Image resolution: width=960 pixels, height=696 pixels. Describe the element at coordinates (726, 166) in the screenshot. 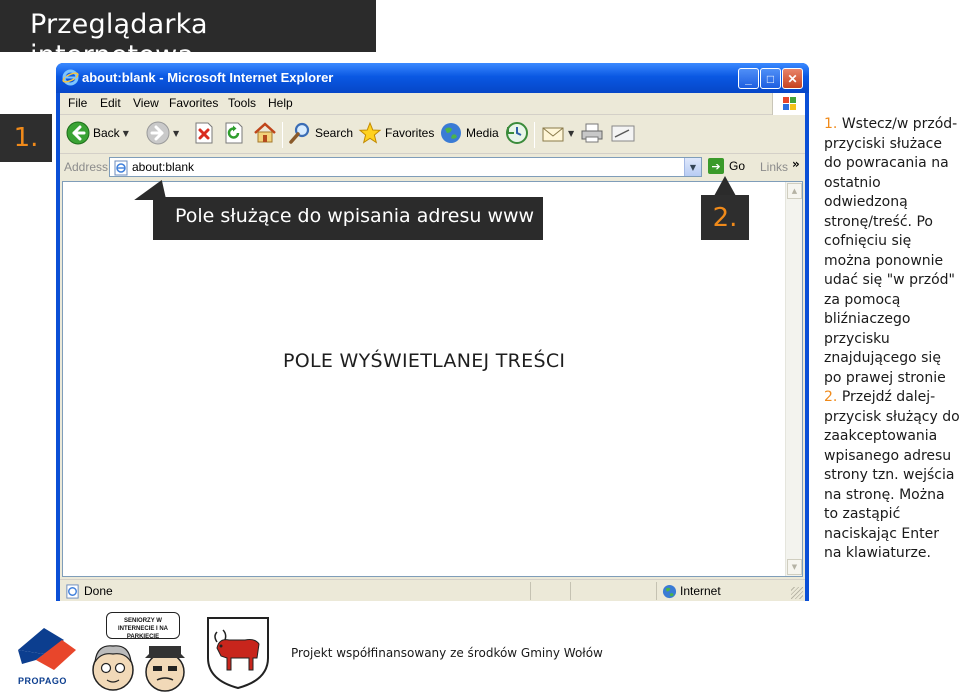

I see `go-button: ➔ Go` at that location.